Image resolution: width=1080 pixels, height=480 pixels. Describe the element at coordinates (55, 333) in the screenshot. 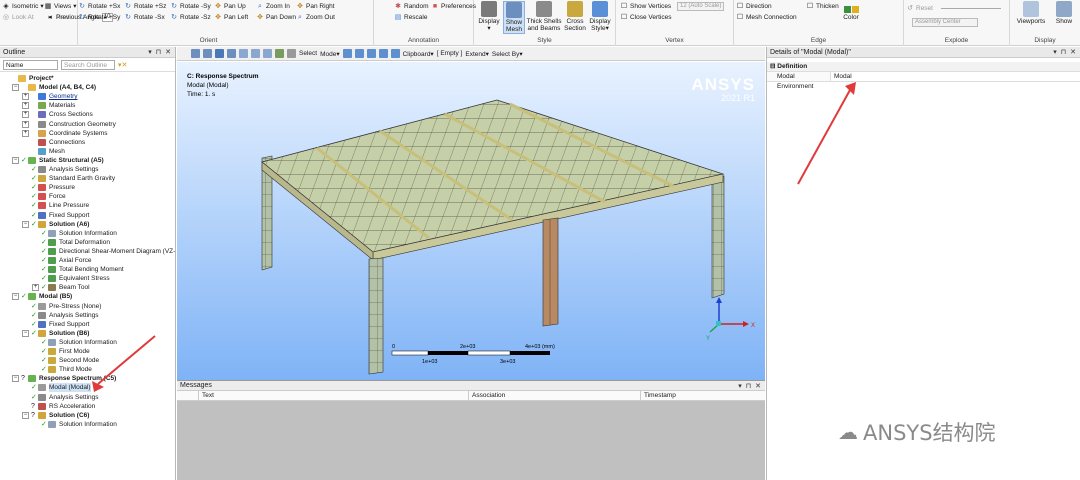

I see `tree-node: − ✓ Solution (B6)` at that location.